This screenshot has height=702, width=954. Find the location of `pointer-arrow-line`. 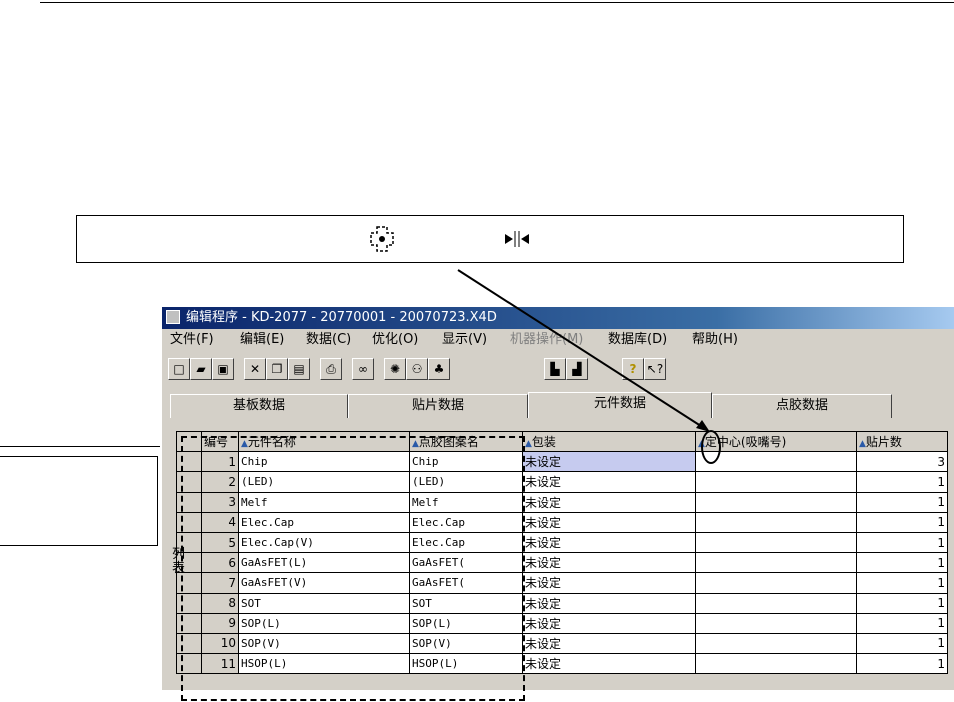

pointer-arrow-line is located at coordinates (581, 349).